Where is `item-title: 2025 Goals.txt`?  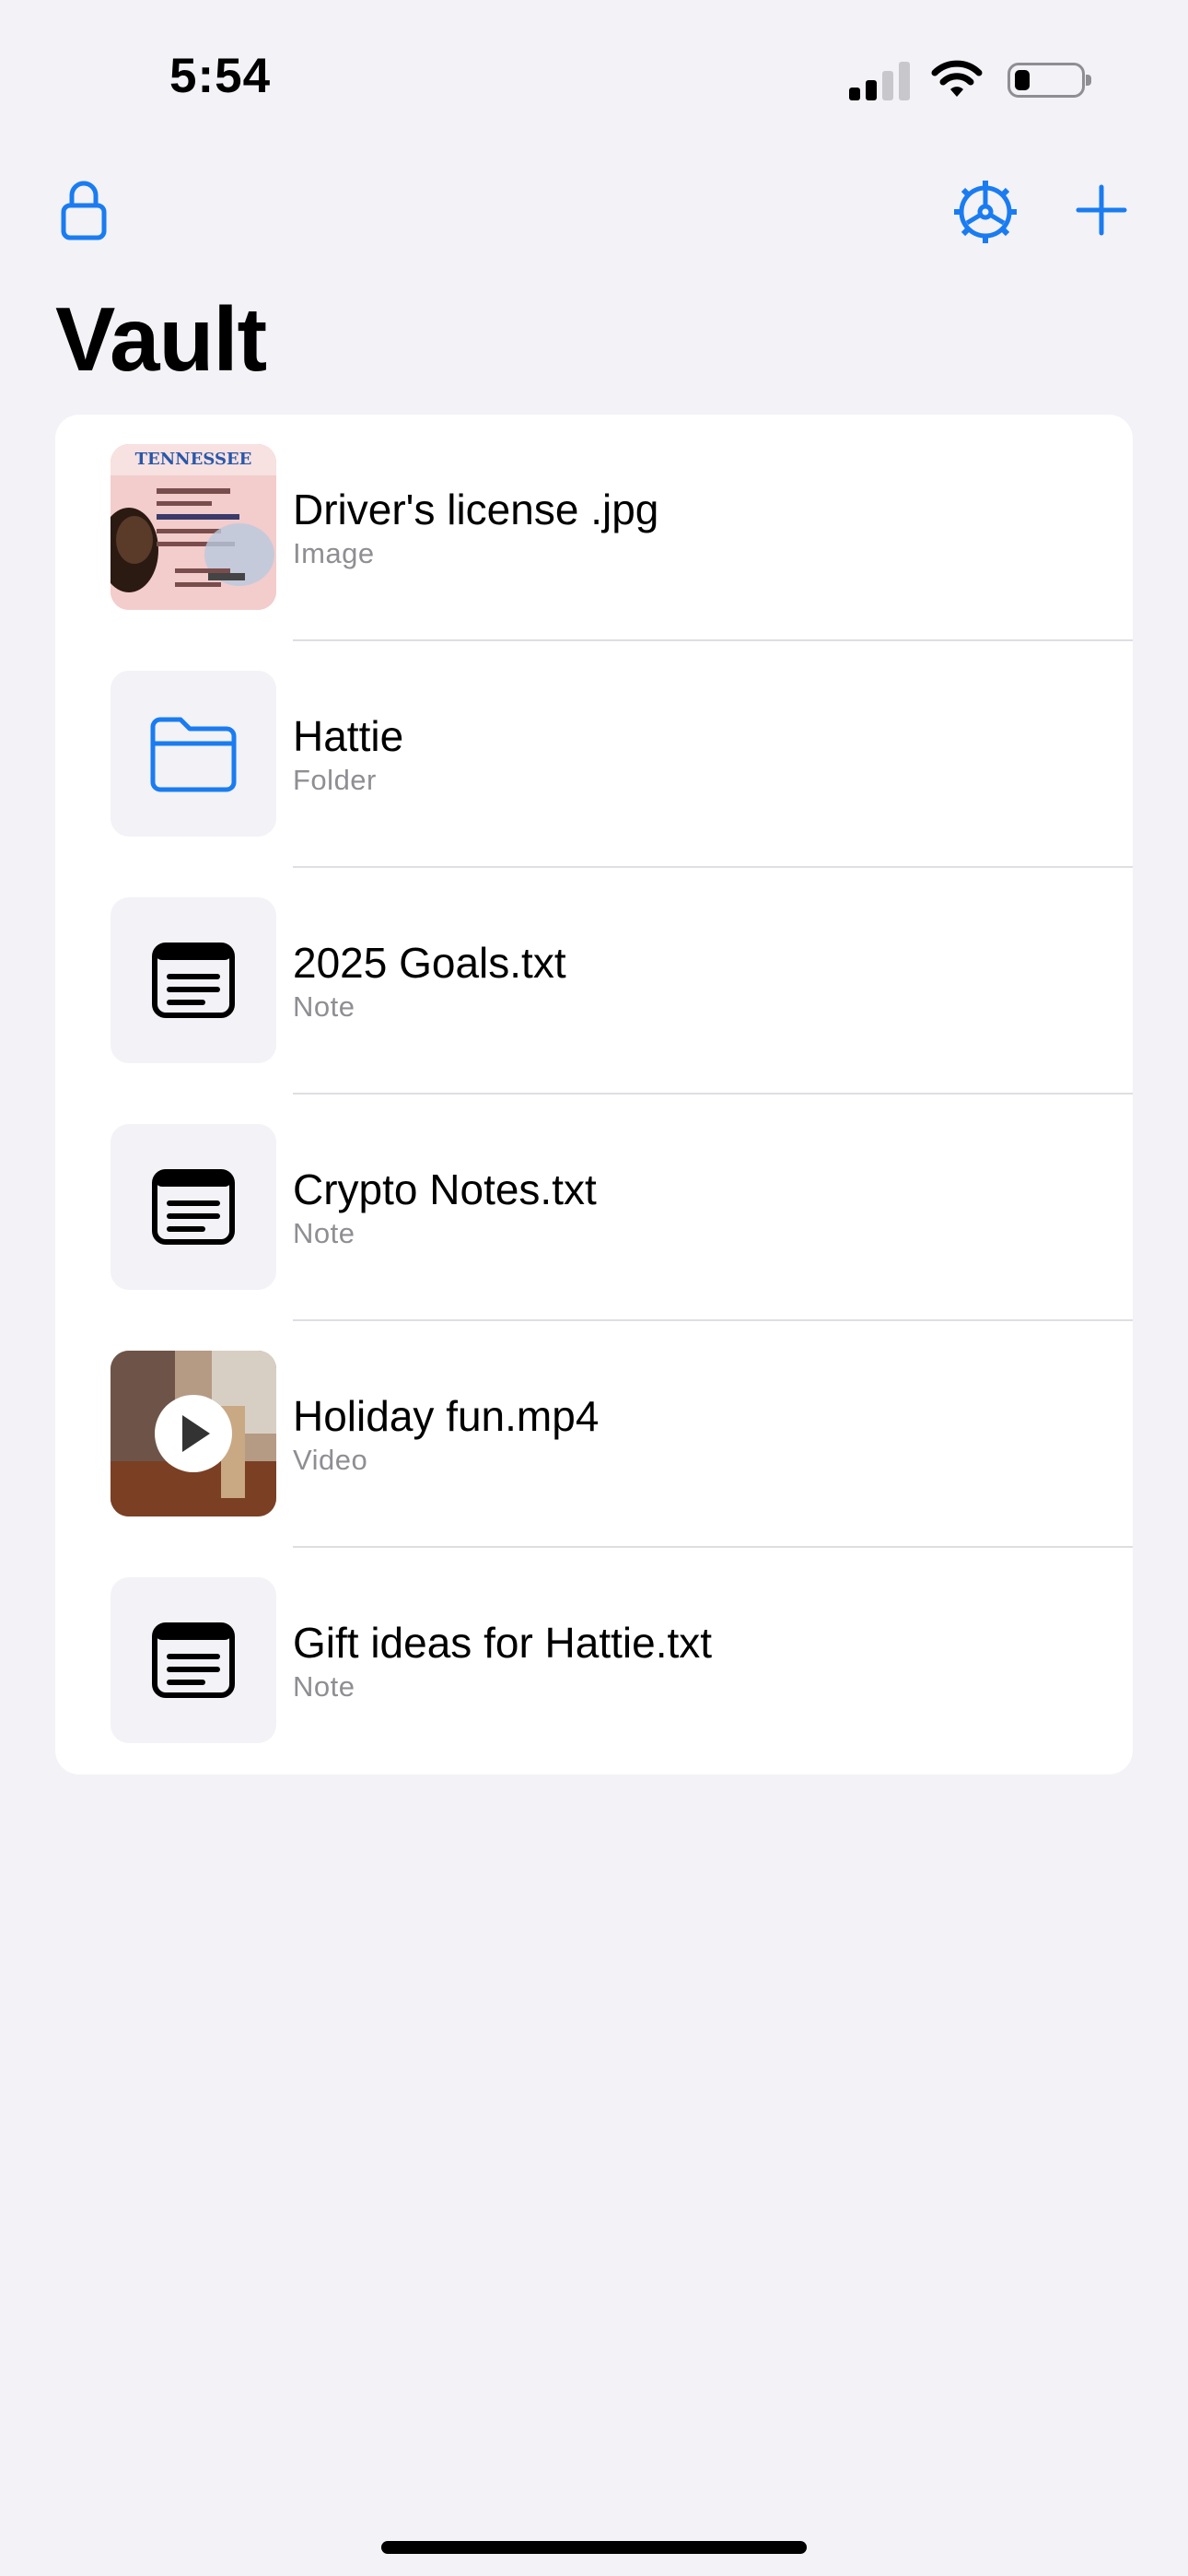
item-title: 2025 Goals.txt is located at coordinates (429, 963).